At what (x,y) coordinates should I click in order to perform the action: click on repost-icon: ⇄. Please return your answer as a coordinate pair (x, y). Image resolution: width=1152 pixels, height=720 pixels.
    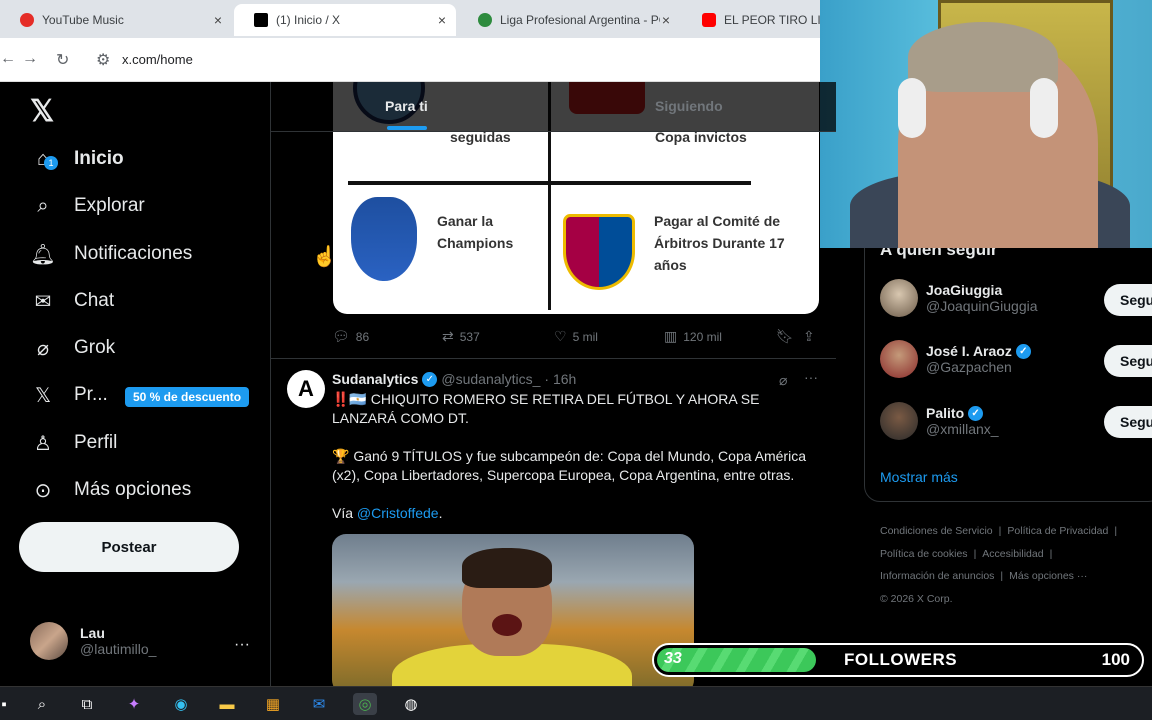
    Looking at the image, I should click on (448, 336).